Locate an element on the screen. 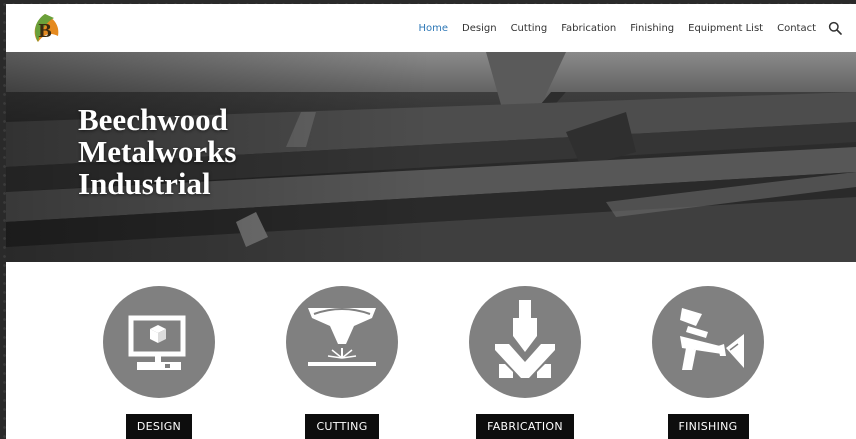 The image size is (856, 439). nav-item-equipment-list: Equipment List is located at coordinates (725, 28).